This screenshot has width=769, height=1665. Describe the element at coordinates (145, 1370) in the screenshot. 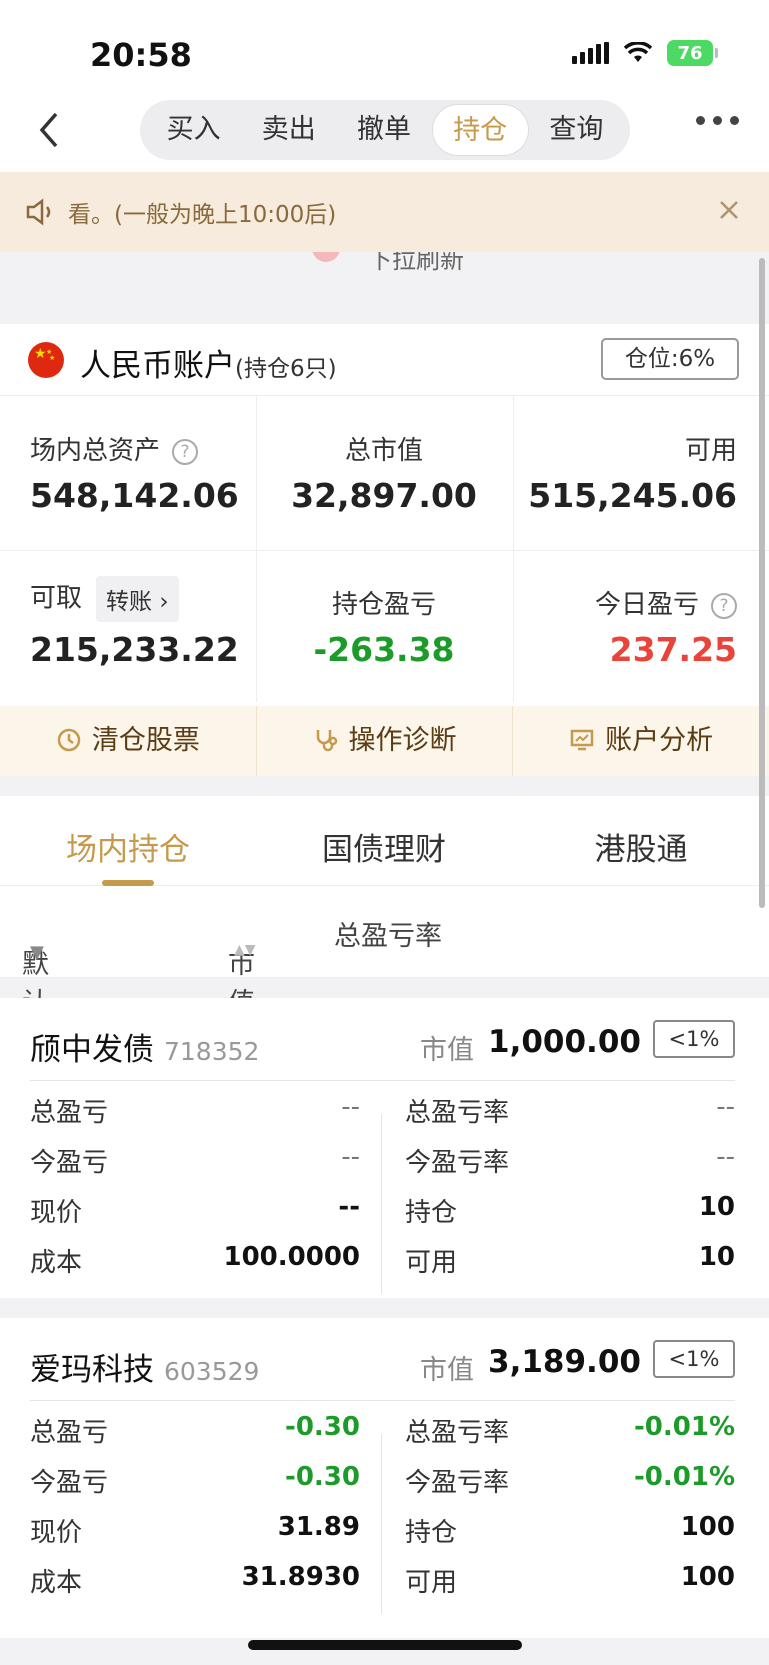

I see `stock-name: 爱玛科技 603529` at that location.